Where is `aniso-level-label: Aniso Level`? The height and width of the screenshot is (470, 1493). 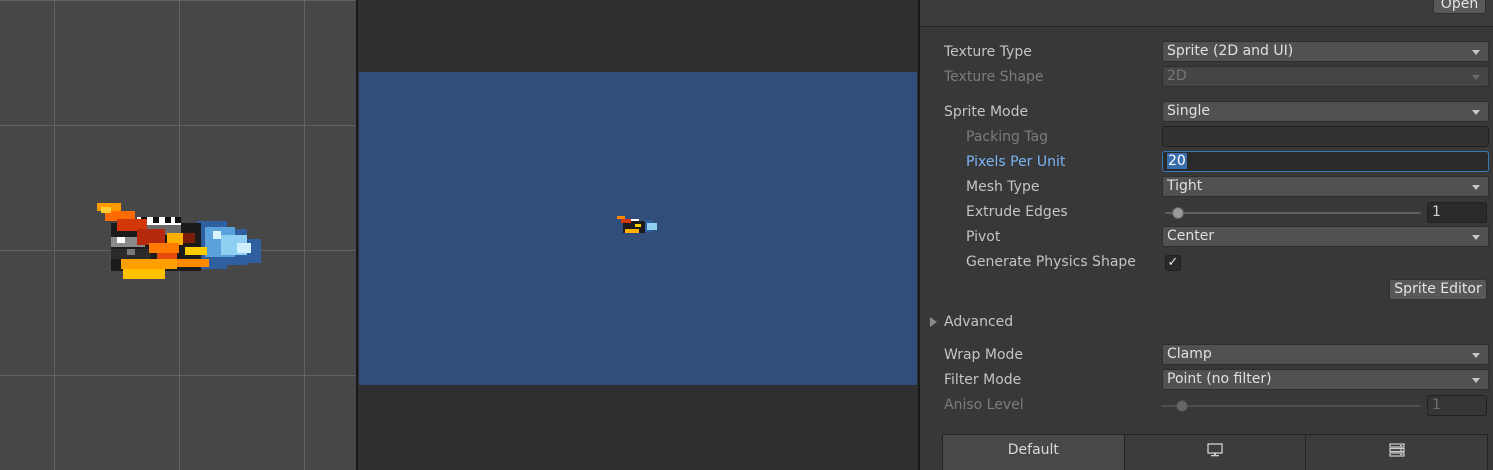 aniso-level-label: Aniso Level is located at coordinates (984, 405).